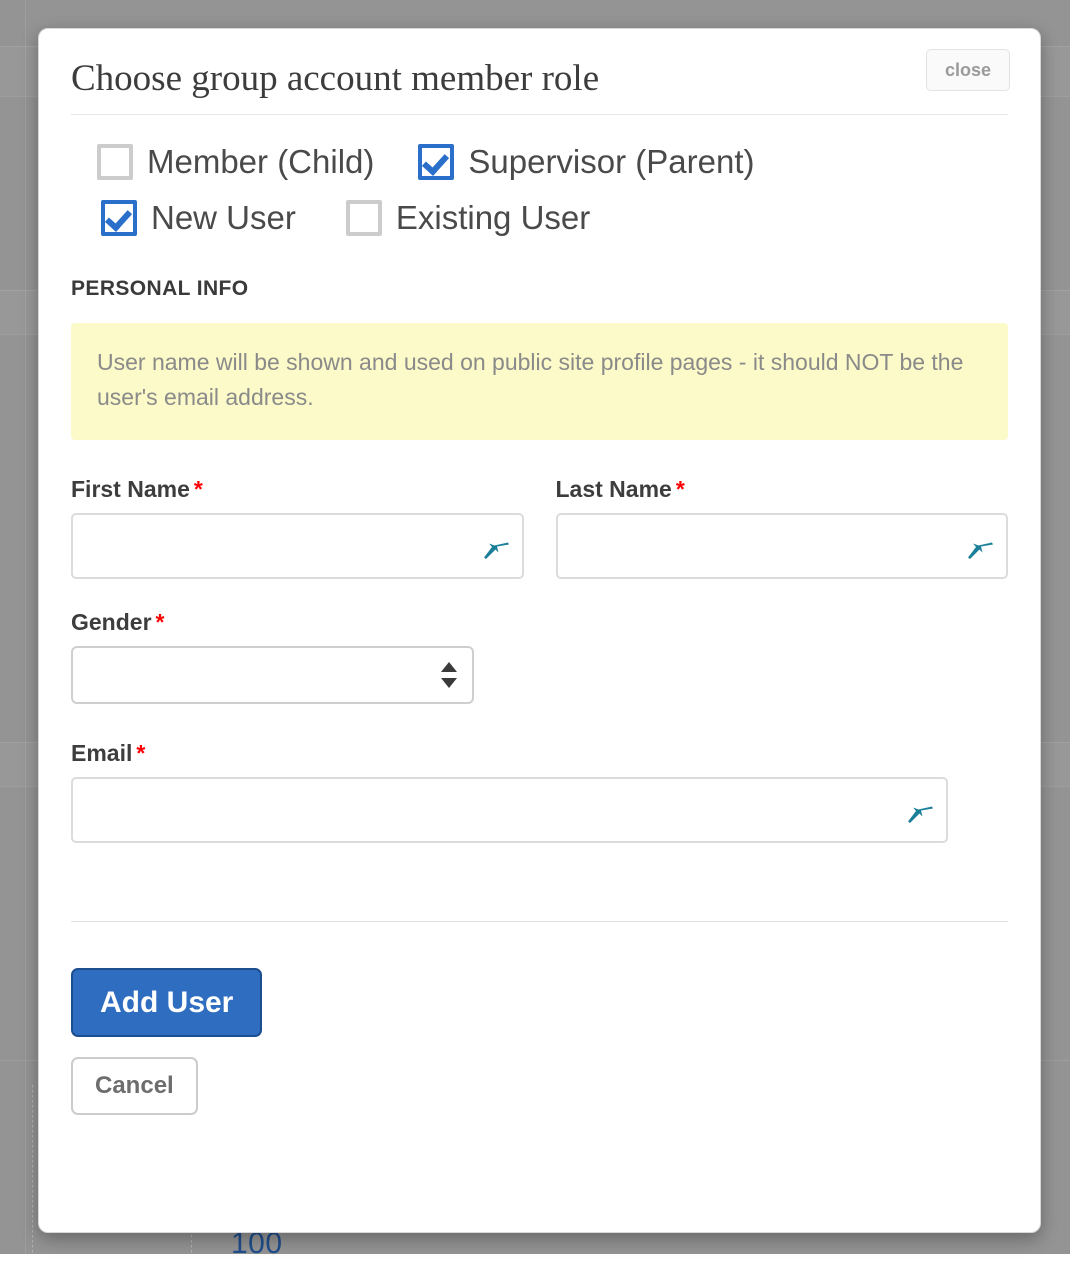 This screenshot has height=1261, width=1070. Describe the element at coordinates (539, 656) in the screenshot. I see `gender-group: Gender*` at that location.